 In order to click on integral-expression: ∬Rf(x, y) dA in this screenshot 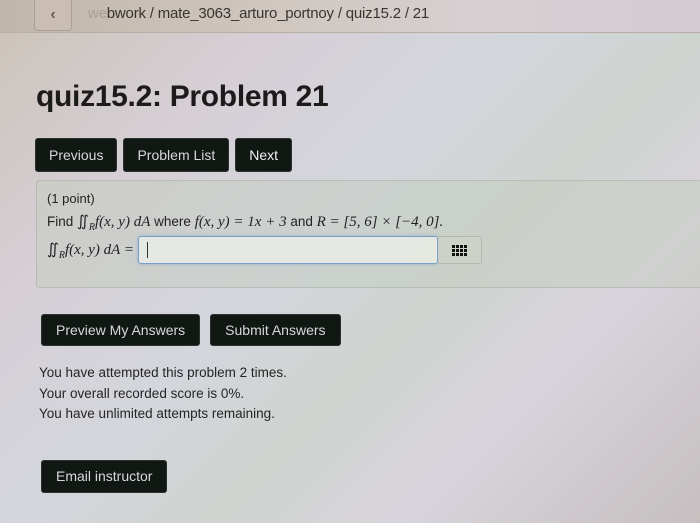, I will do `click(114, 223)`.